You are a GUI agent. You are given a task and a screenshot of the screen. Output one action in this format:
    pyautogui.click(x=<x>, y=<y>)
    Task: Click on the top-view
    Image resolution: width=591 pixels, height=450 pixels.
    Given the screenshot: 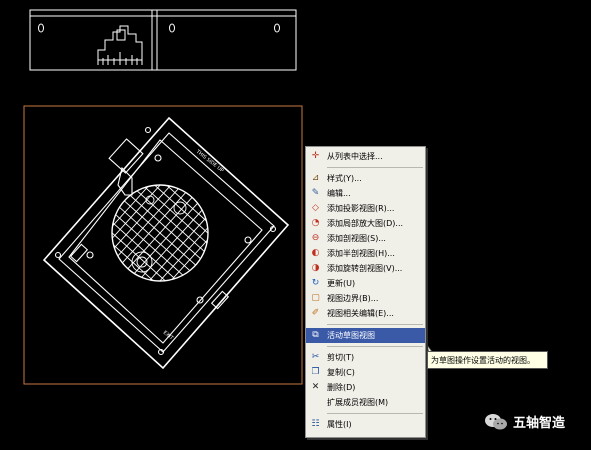 What is the action you would take?
    pyautogui.click(x=163, y=40)
    